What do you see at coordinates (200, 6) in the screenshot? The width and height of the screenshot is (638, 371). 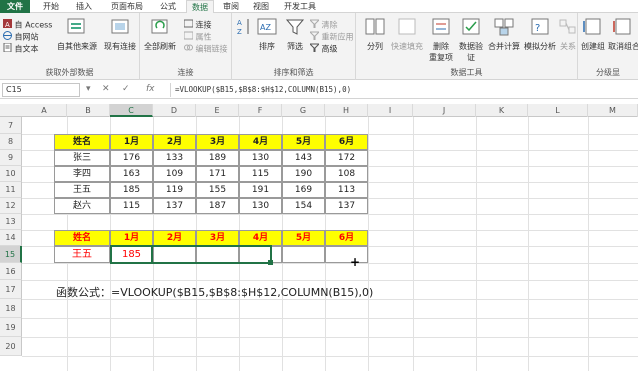 I see `tab-data: 数据` at bounding box center [200, 6].